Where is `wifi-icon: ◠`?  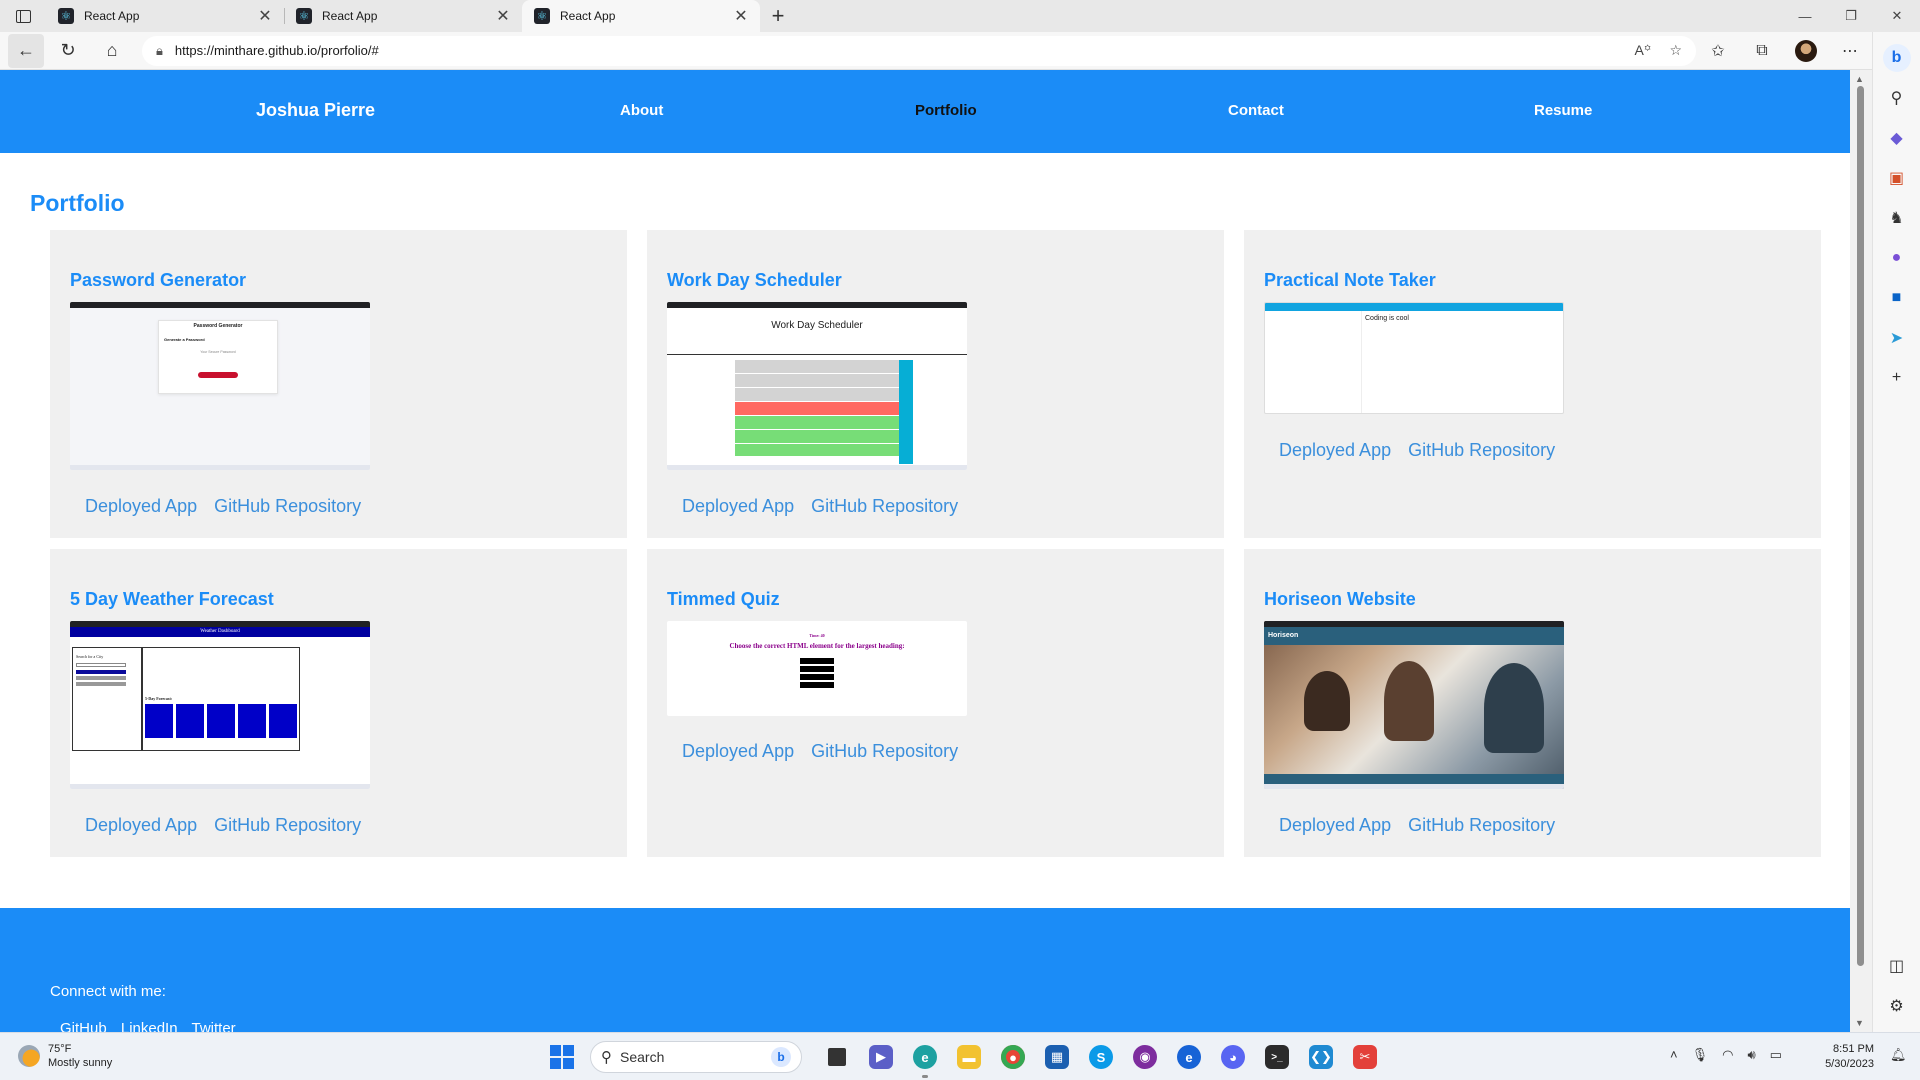
wifi-icon: ◠ is located at coordinates (1727, 1055).